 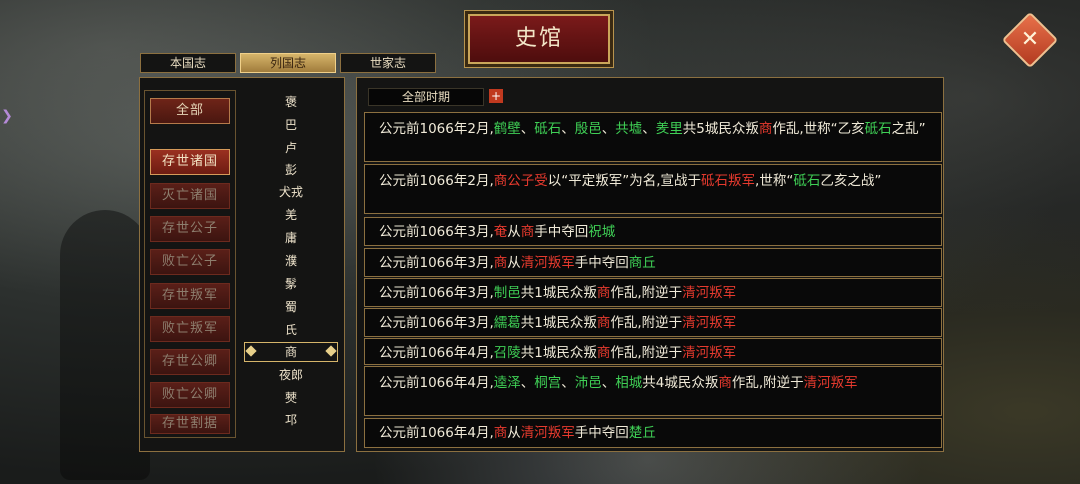 I want to click on clan-item: 犬戎, so click(x=291, y=192).